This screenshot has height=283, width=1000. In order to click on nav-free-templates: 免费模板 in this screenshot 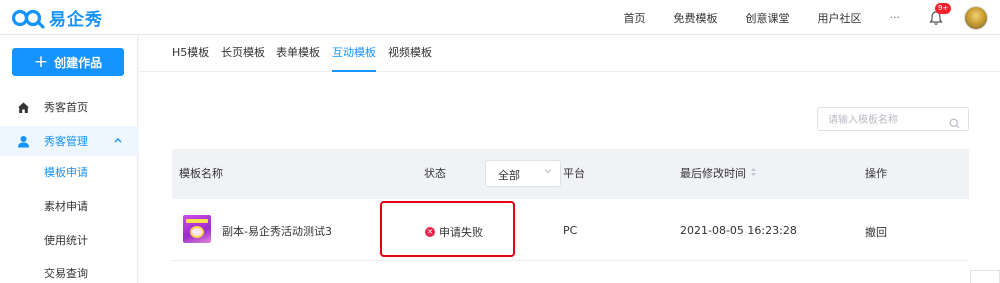, I will do `click(696, 18)`.